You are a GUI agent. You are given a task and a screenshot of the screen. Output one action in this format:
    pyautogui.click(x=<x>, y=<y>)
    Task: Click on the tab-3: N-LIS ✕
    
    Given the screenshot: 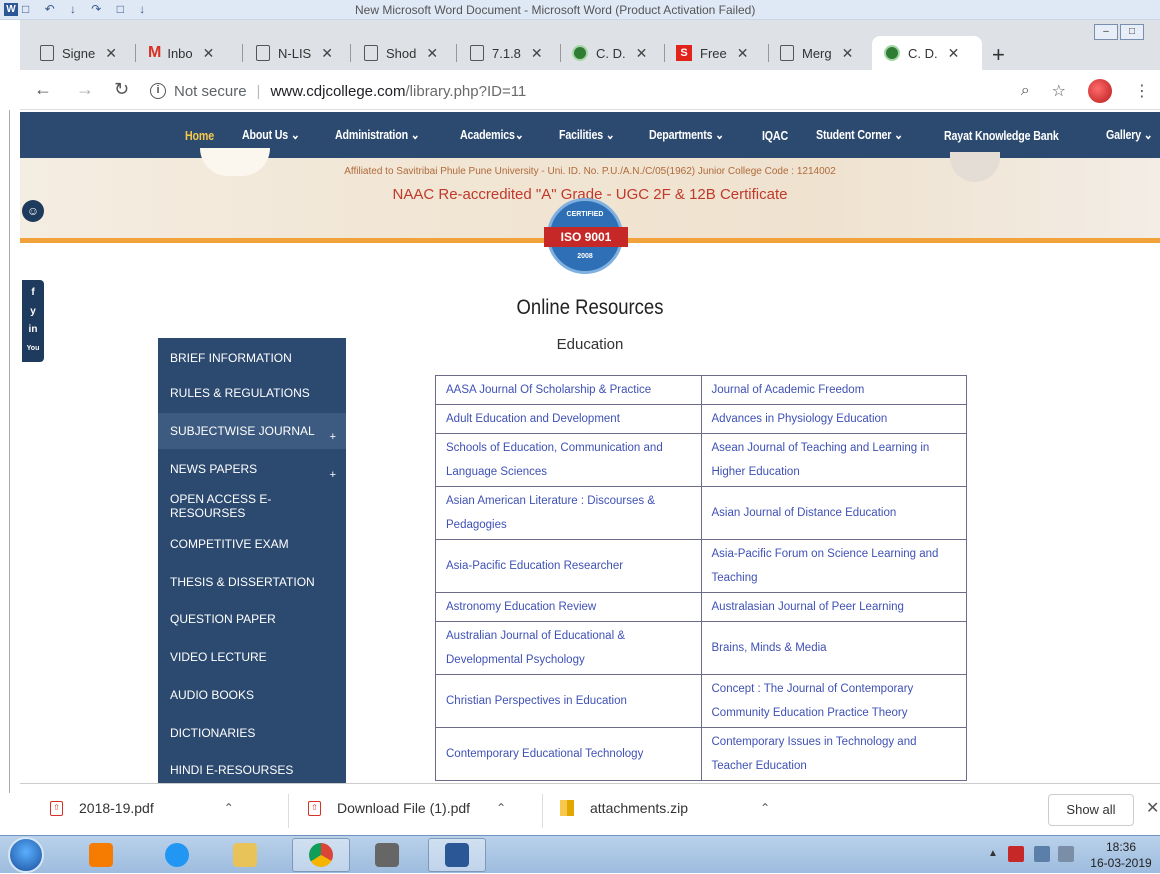 What is the action you would take?
    pyautogui.click(x=294, y=53)
    